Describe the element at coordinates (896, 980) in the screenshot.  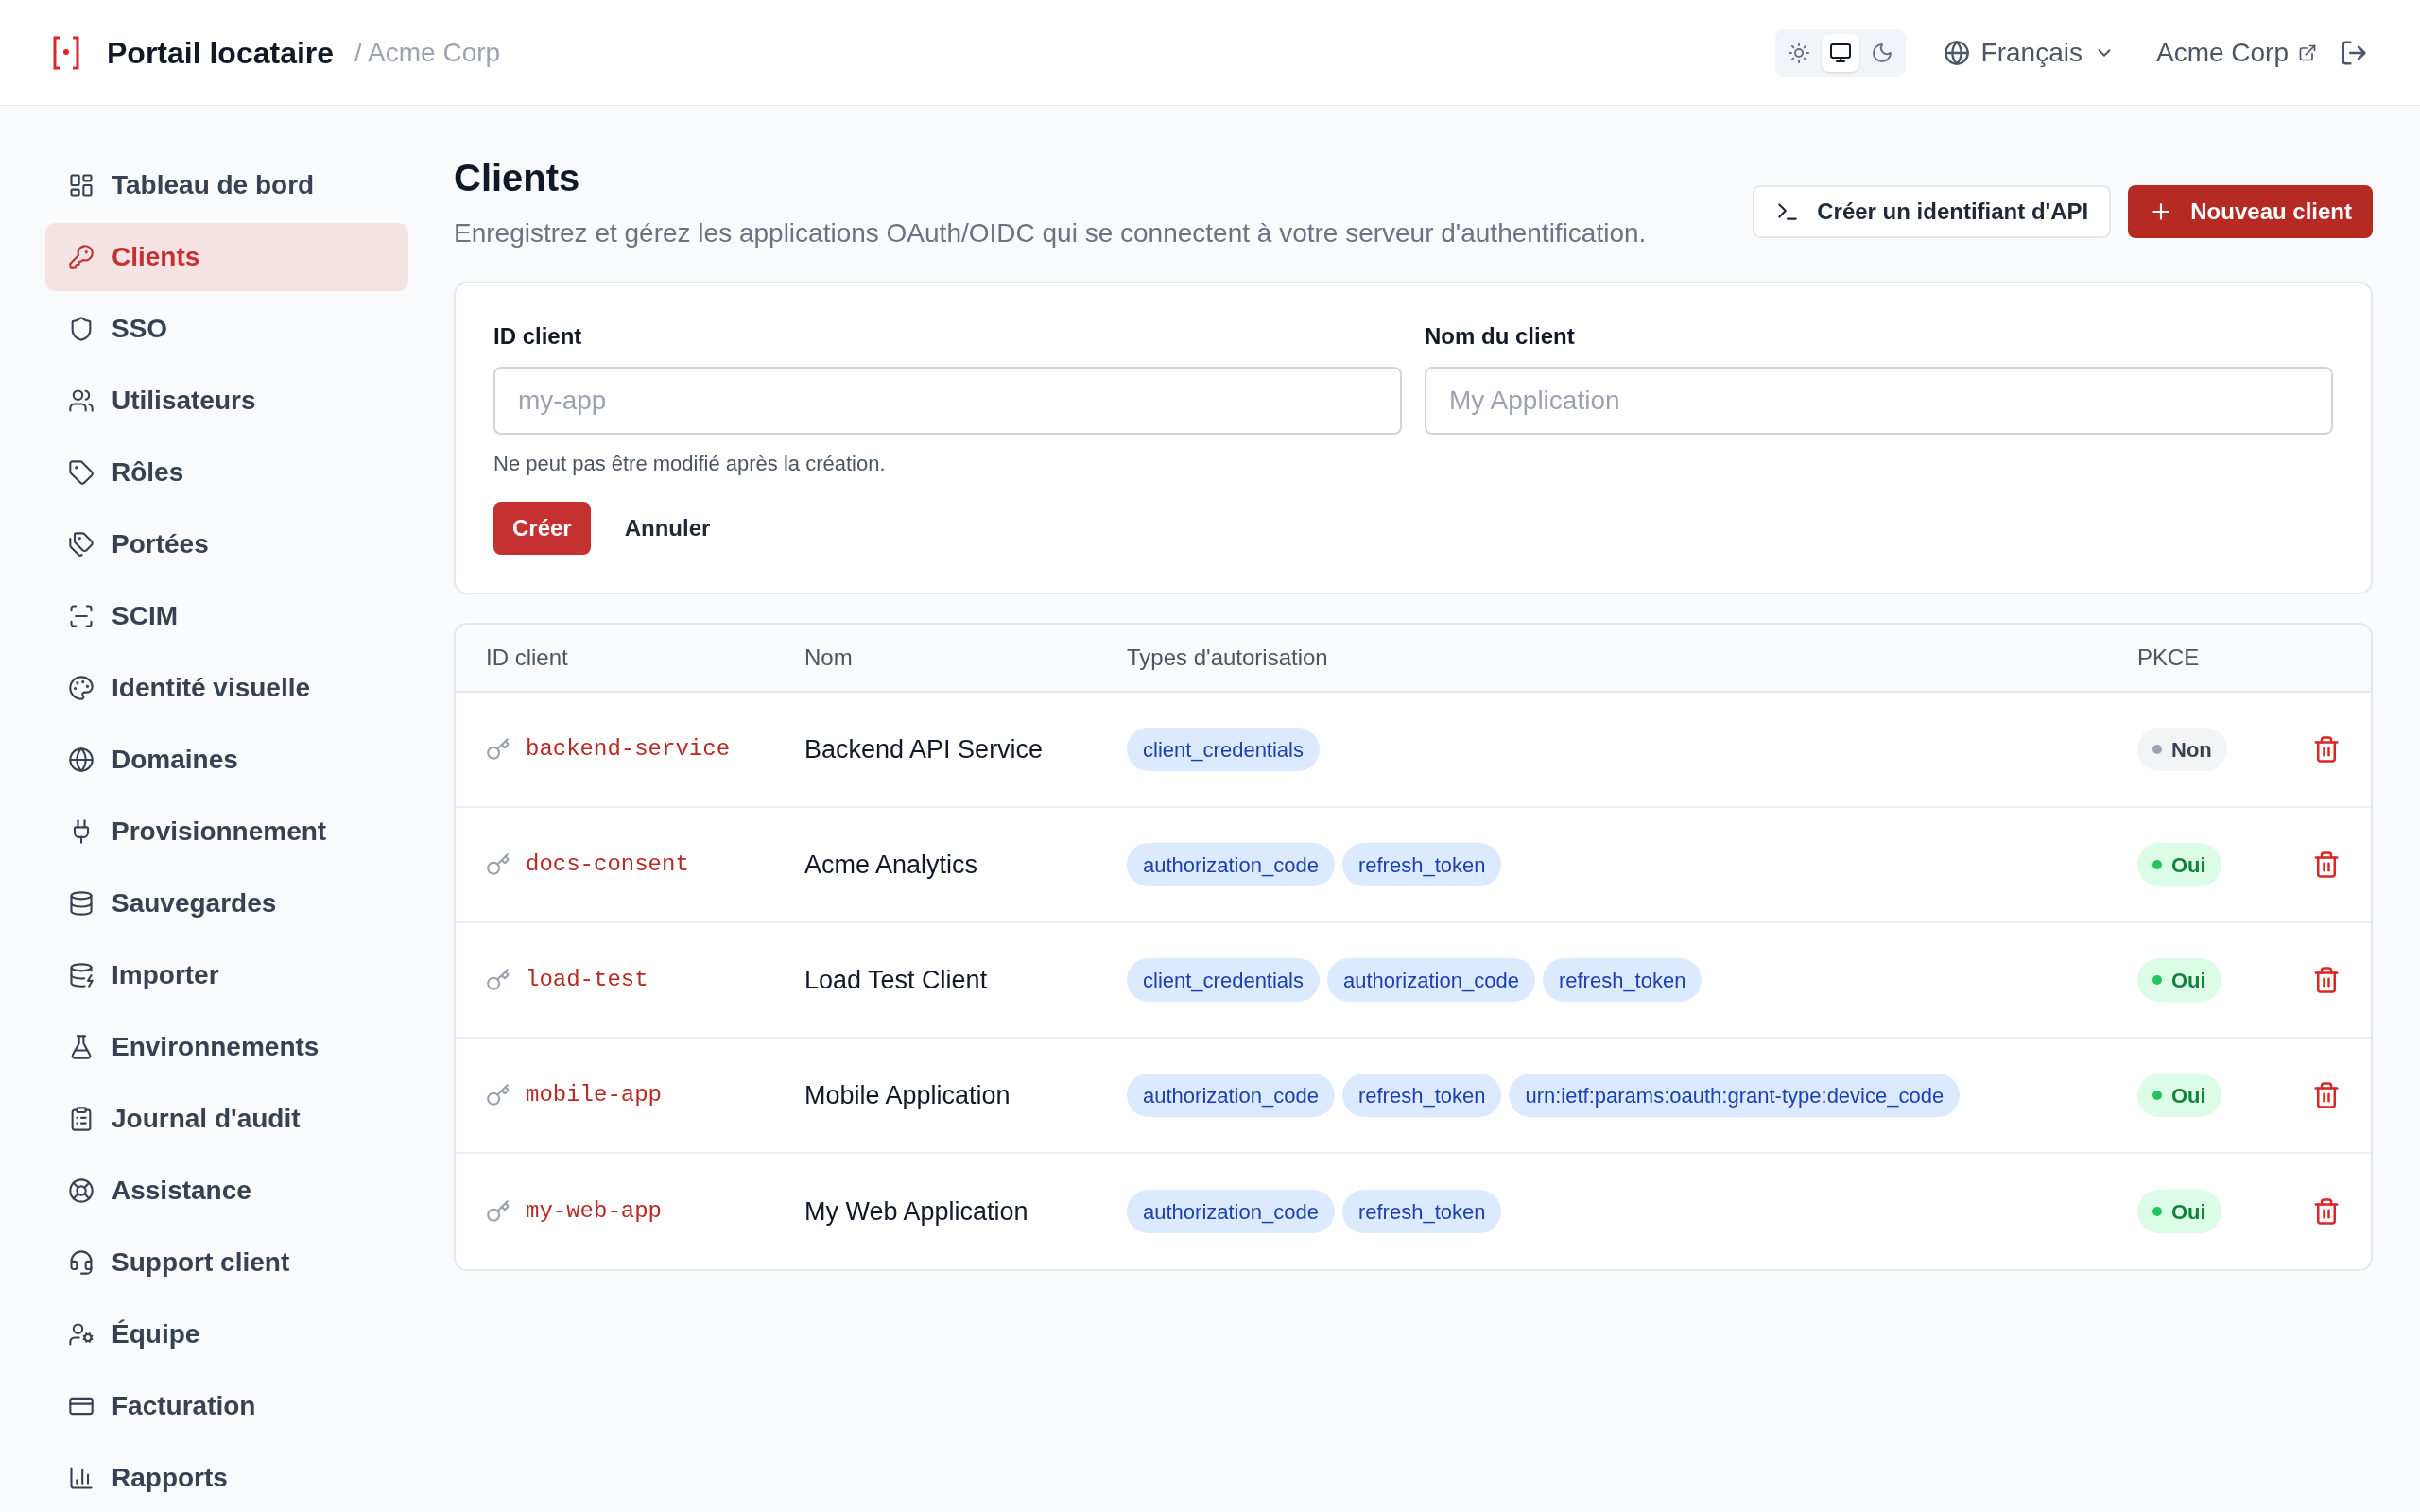
I see `client-name: Load Test Client` at that location.